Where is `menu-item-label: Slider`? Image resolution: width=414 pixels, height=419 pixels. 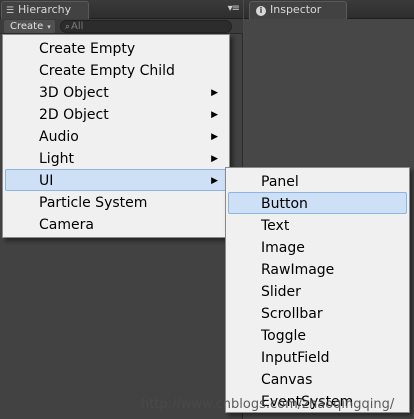 menu-item-label: Slider is located at coordinates (281, 292).